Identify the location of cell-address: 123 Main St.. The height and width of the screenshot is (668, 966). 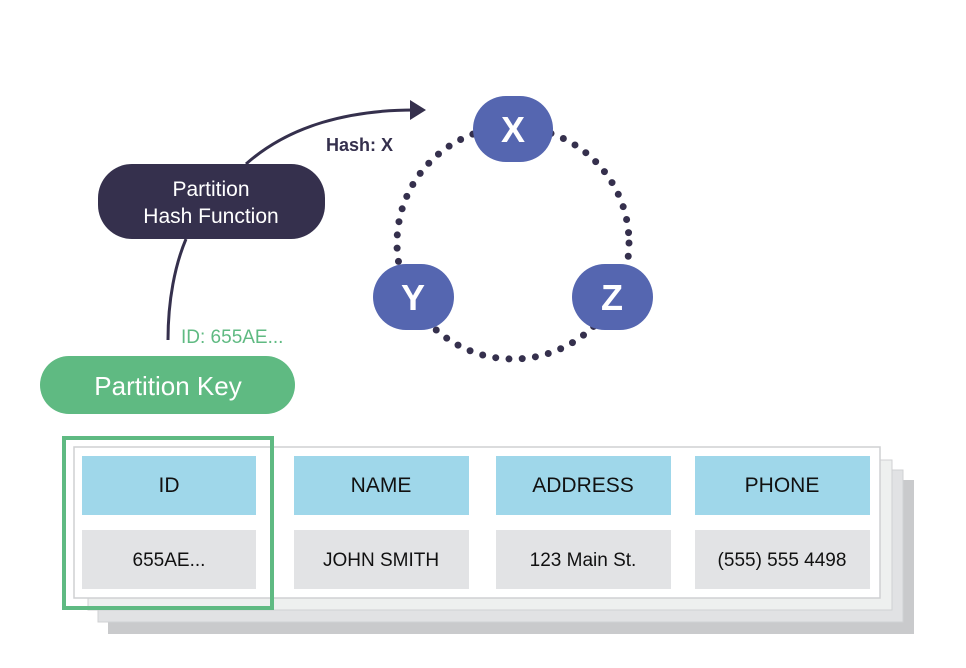
(583, 560).